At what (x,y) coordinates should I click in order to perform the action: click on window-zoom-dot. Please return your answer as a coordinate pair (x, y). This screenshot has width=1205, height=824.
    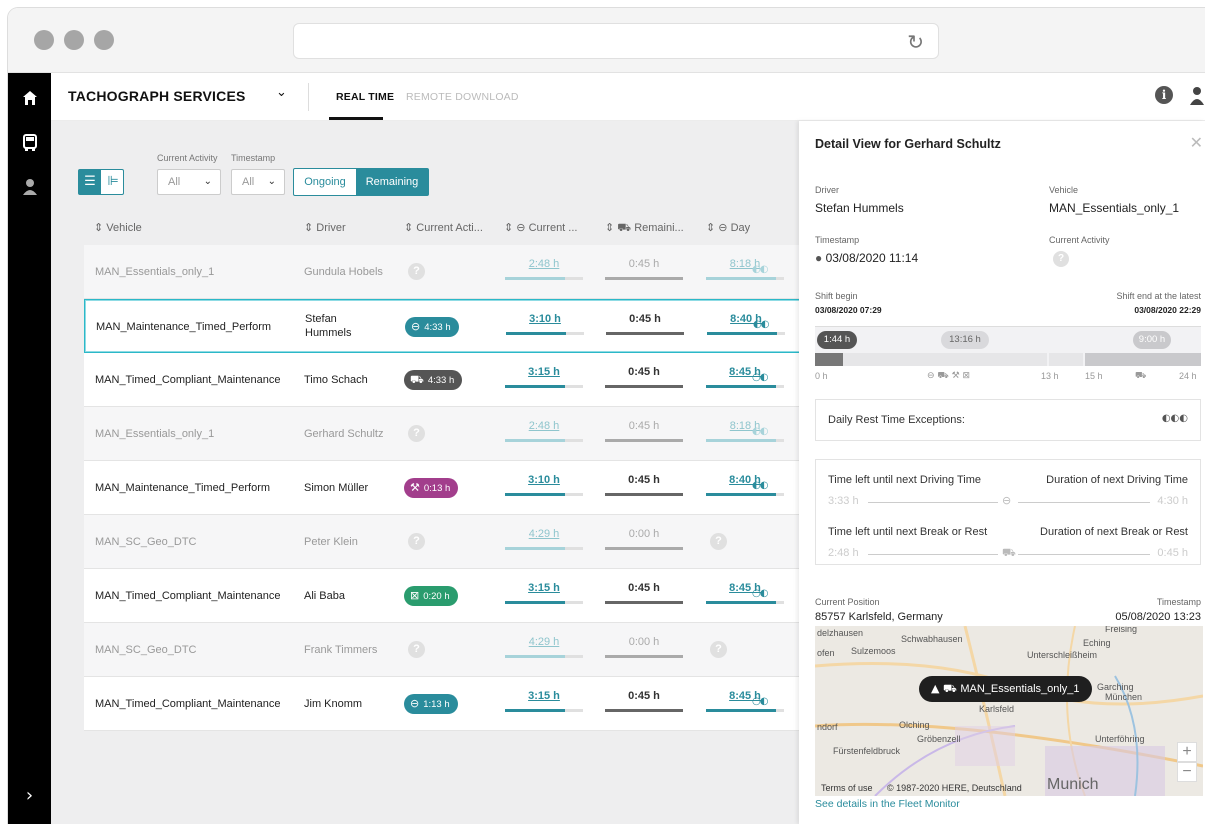
    Looking at the image, I should click on (104, 40).